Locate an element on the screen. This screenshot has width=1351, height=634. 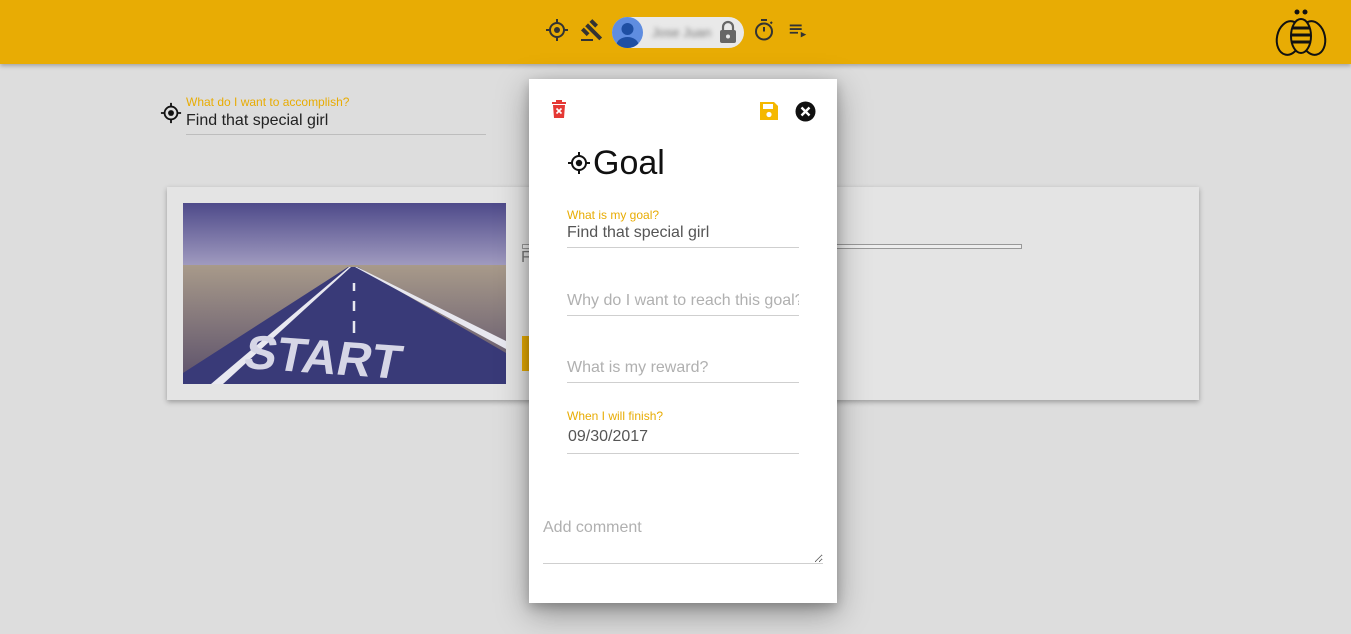
close-icon is located at coordinates (805, 111).